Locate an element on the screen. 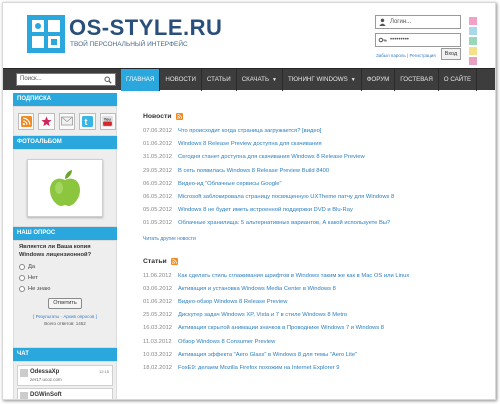 This screenshot has height=404, width=500. login-links: Забыл пароль | Регистрация is located at coordinates (406, 55).